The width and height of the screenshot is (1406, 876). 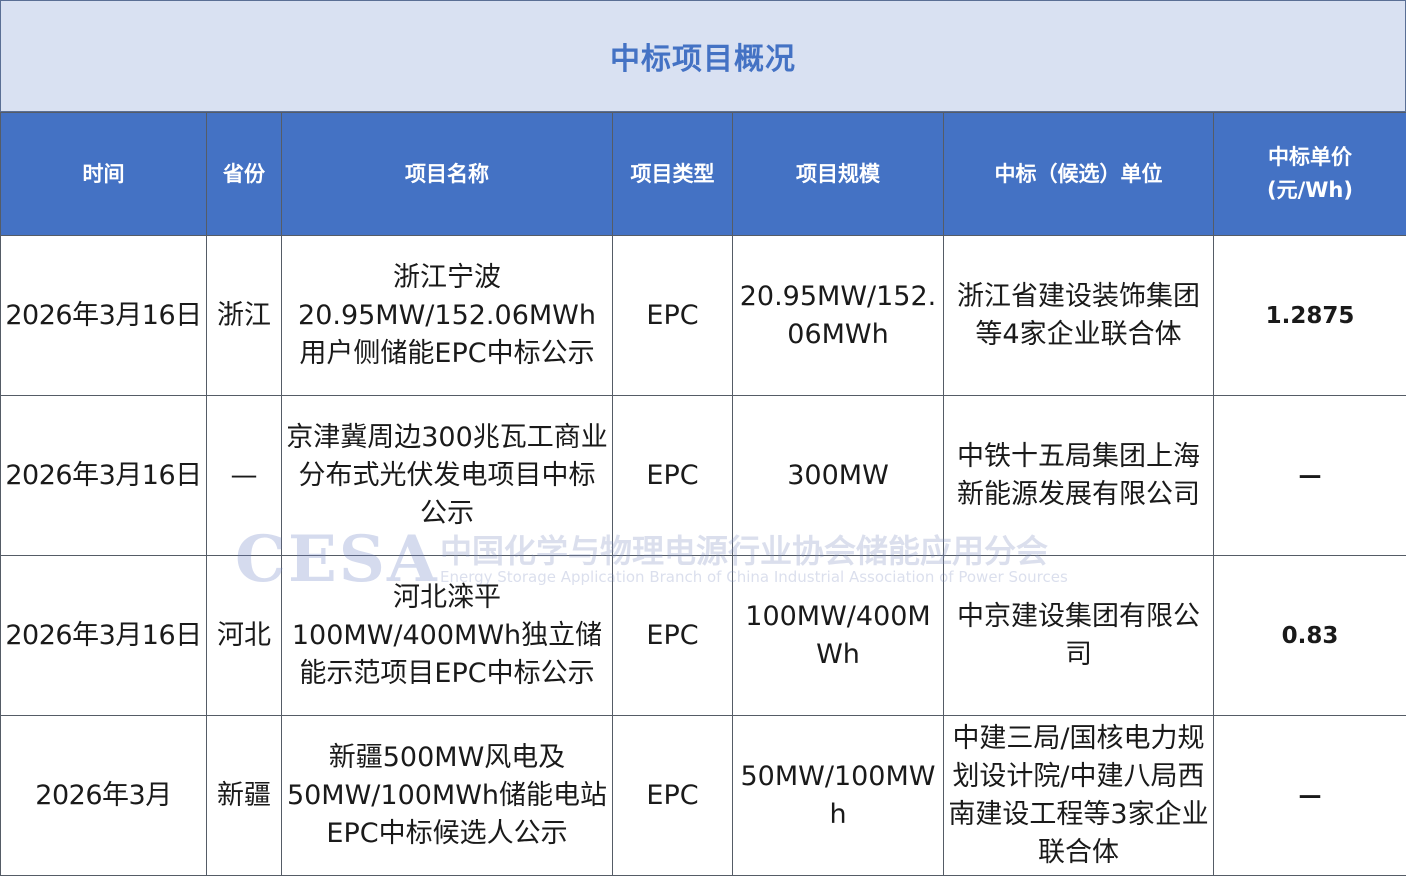 What do you see at coordinates (244, 316) in the screenshot?
I see `cell-province: 浙江` at bounding box center [244, 316].